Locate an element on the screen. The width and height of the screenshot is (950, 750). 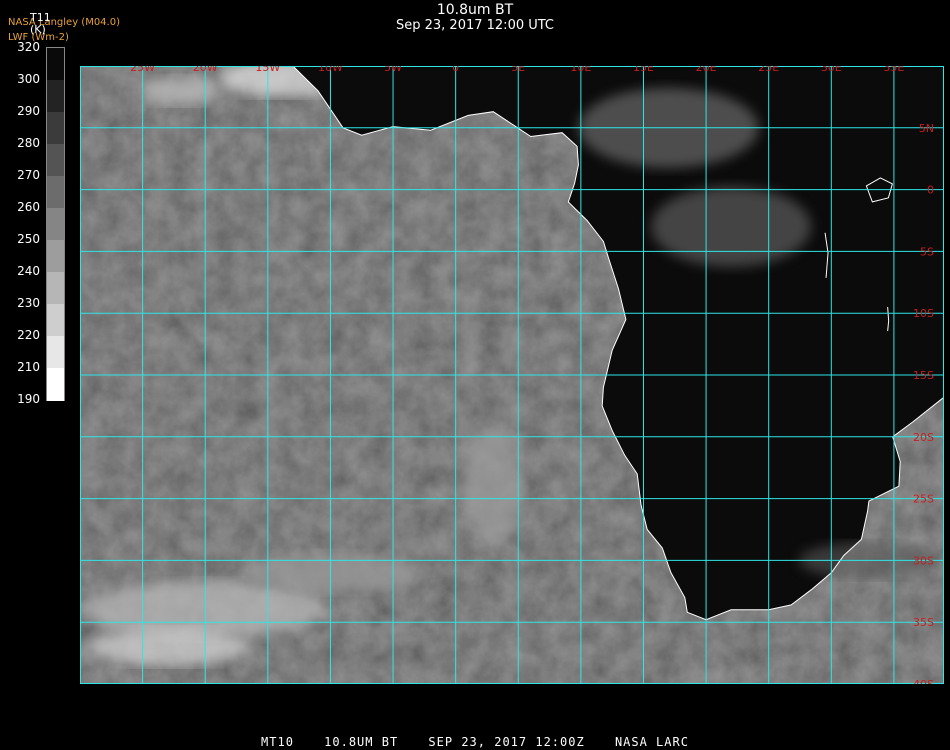
longitude-label: 5W is located at coordinates (393, 70).